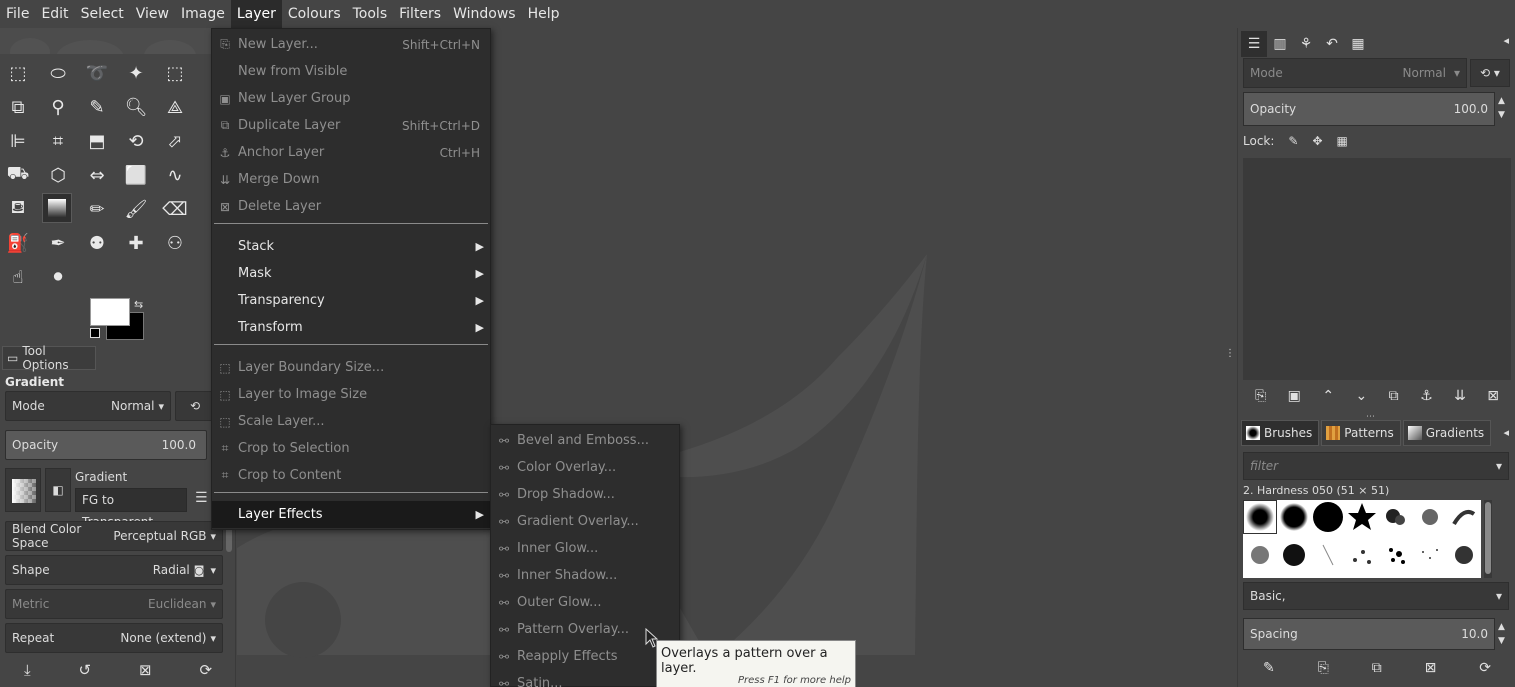 The width and height of the screenshot is (1515, 687). What do you see at coordinates (97, 141) in the screenshot?
I see `unified-transform-tool-icon: ⬒` at bounding box center [97, 141].